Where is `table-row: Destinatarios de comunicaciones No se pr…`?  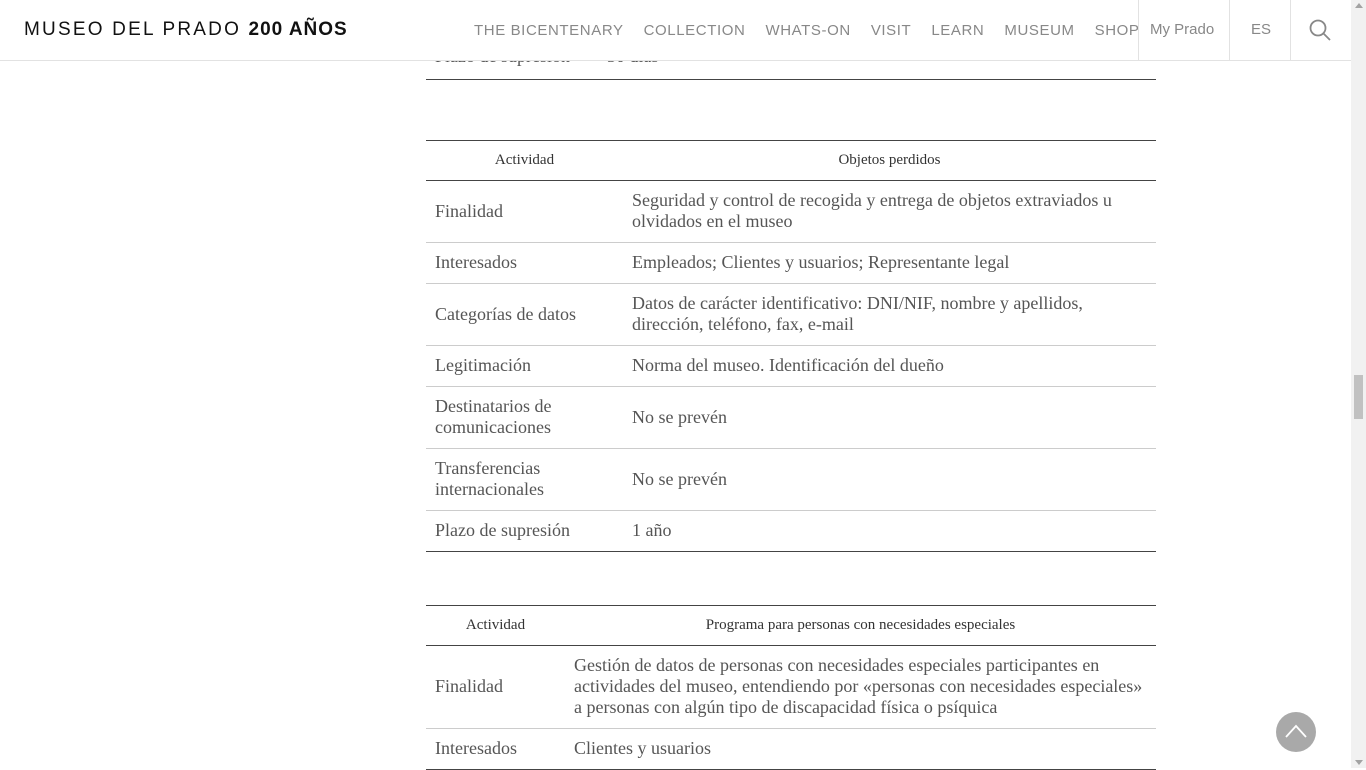 table-row: Destinatarios de comunicaciones No se pr… is located at coordinates (791, 417).